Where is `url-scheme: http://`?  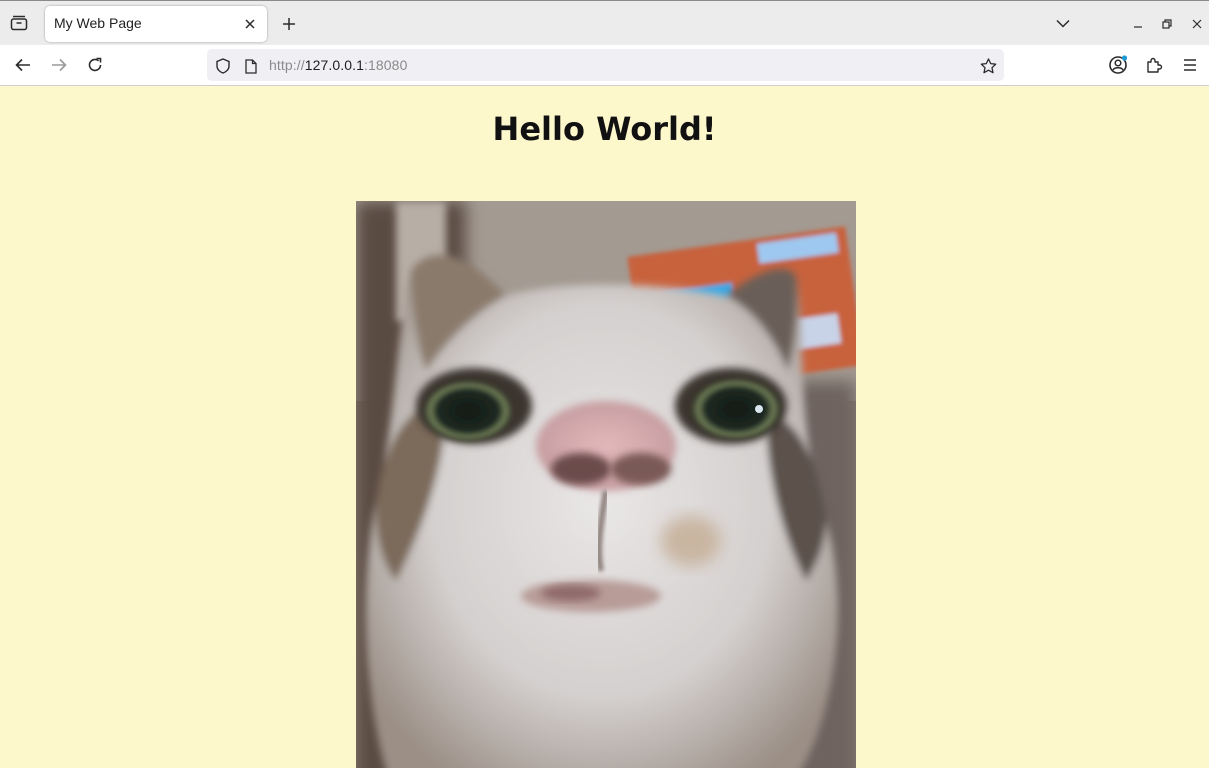 url-scheme: http:// is located at coordinates (287, 65).